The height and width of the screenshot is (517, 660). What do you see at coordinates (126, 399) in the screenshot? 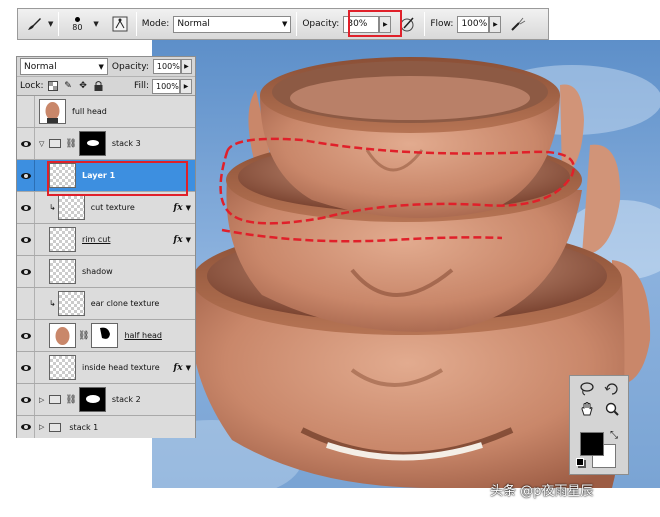
I see `layer-name: stack 2` at bounding box center [126, 399].